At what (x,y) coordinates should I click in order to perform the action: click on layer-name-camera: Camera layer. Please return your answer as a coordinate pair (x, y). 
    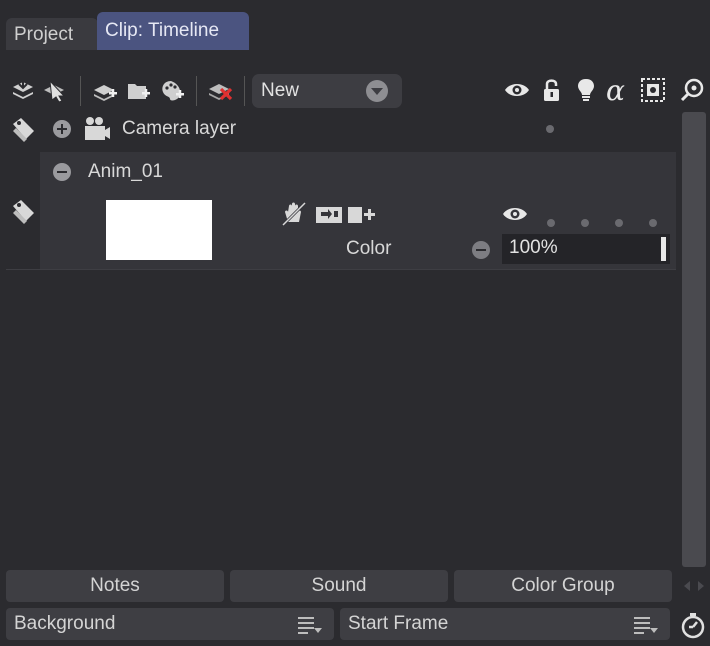
    Looking at the image, I should click on (179, 128).